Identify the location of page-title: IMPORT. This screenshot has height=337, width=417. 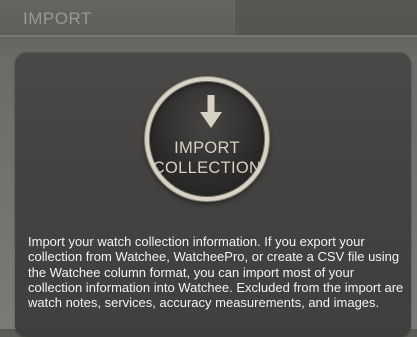
(57, 18).